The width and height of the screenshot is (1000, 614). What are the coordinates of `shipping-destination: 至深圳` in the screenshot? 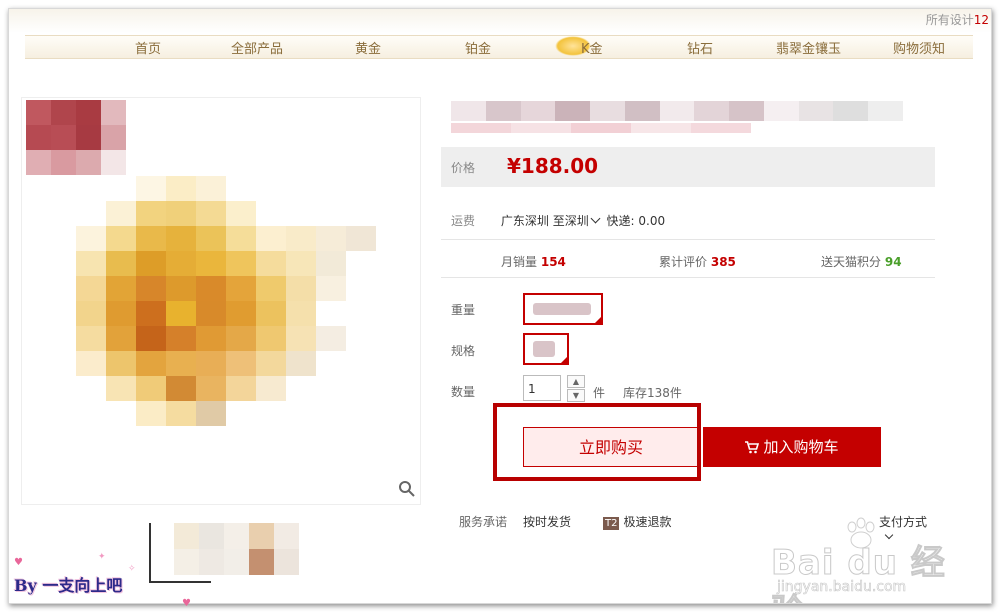 It's located at (571, 221).